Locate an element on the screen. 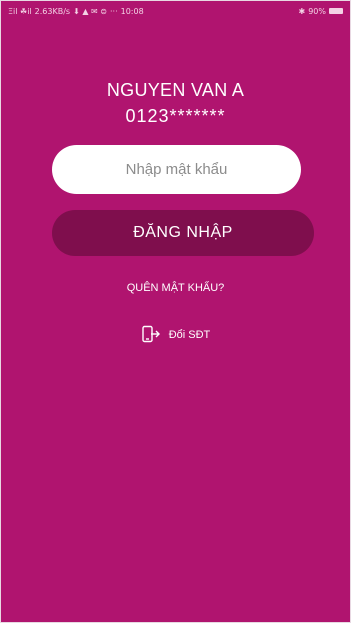 The height and width of the screenshot is (623, 351). login-button-label: ĐĂNG NHẬP is located at coordinates (183, 232).